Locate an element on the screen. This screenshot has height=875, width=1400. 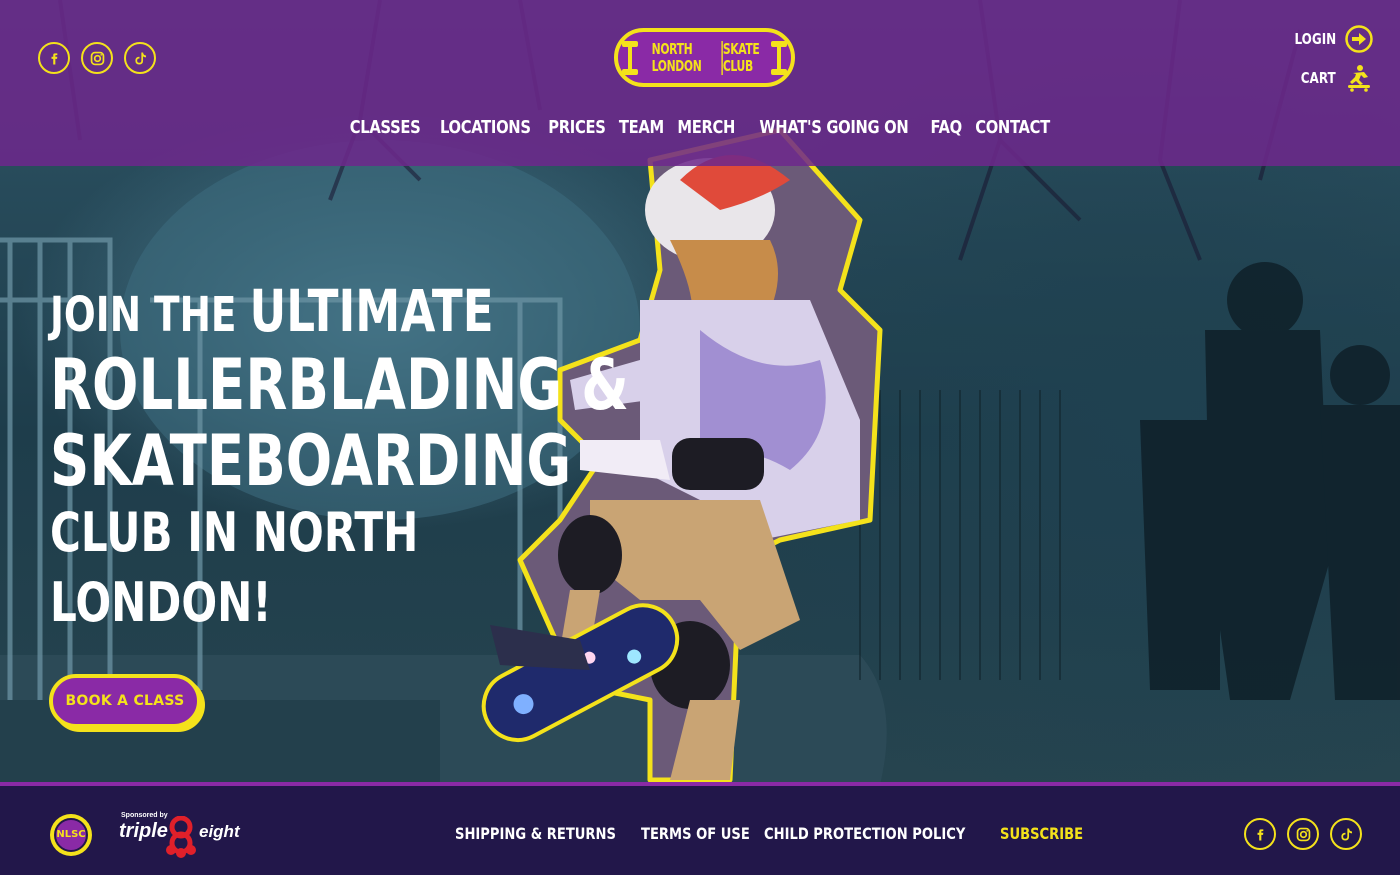
nav-whats-going-on: WHAT'S GOING ON is located at coordinates (834, 127).